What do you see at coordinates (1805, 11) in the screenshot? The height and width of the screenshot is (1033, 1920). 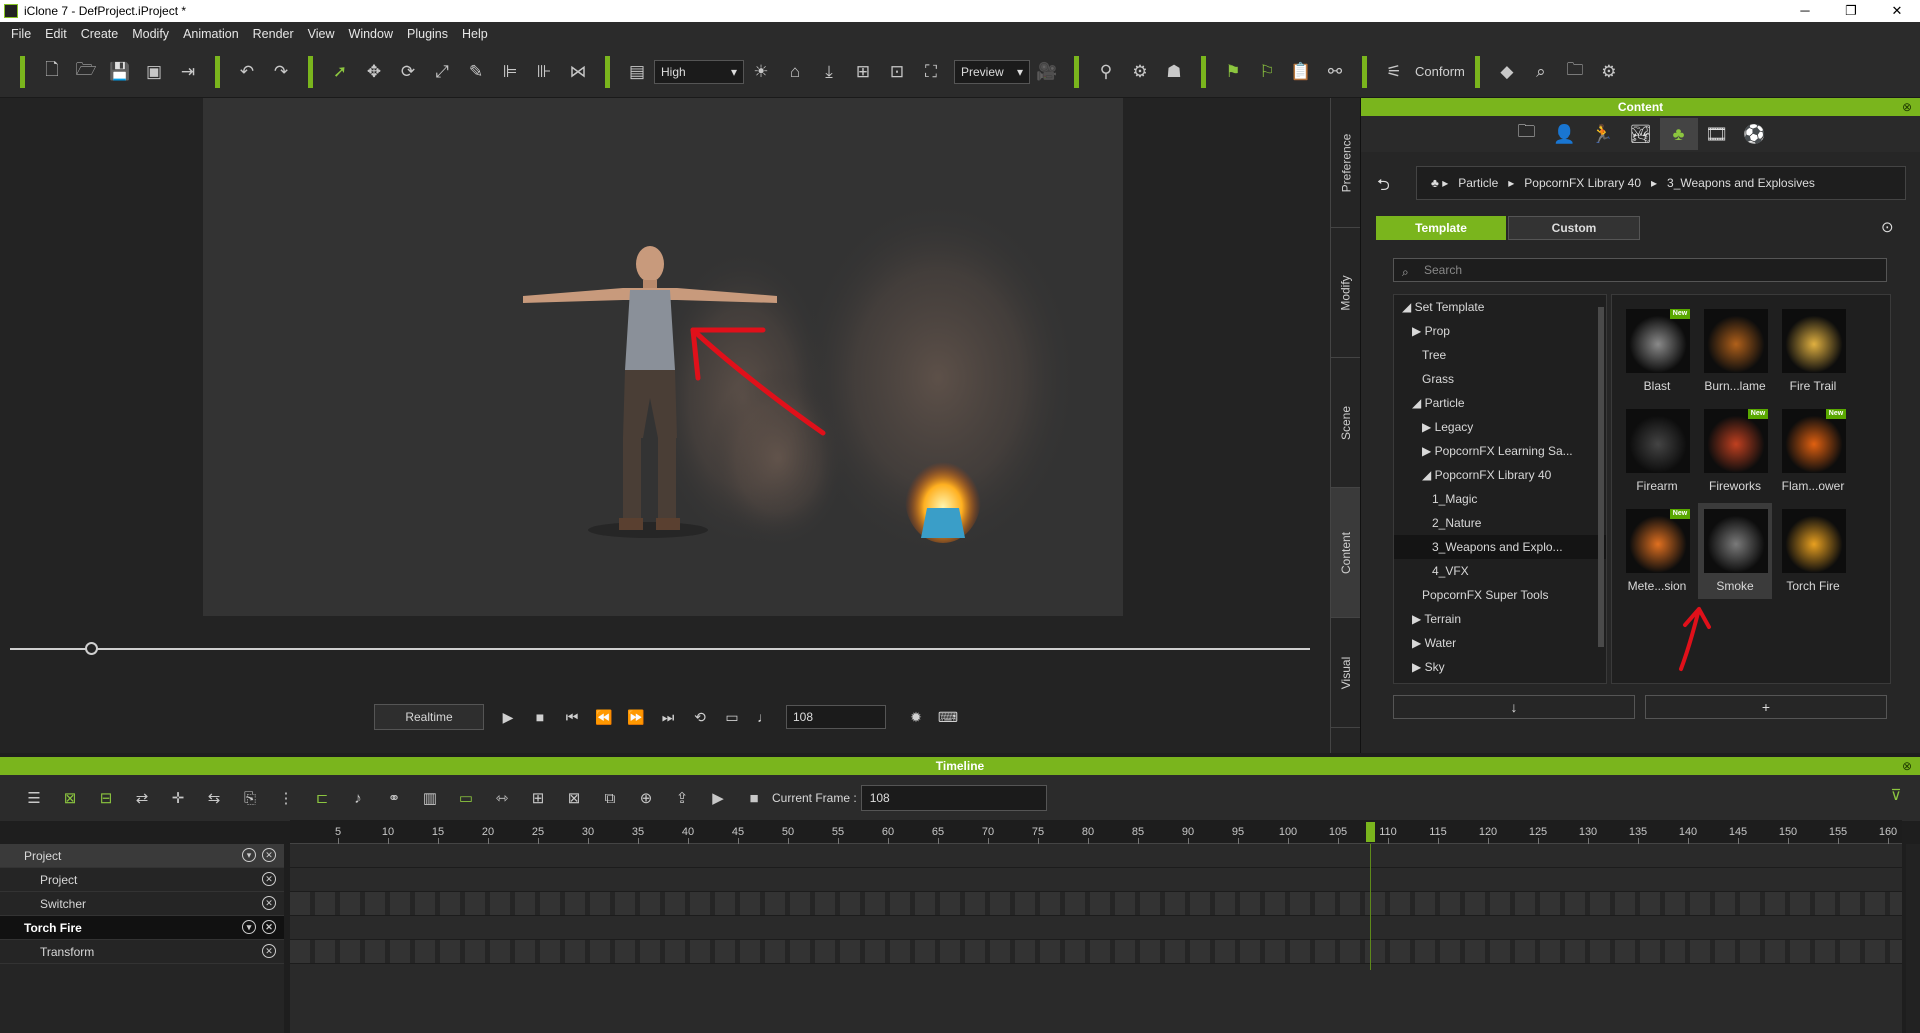 I see `minimize-button: ─` at bounding box center [1805, 11].